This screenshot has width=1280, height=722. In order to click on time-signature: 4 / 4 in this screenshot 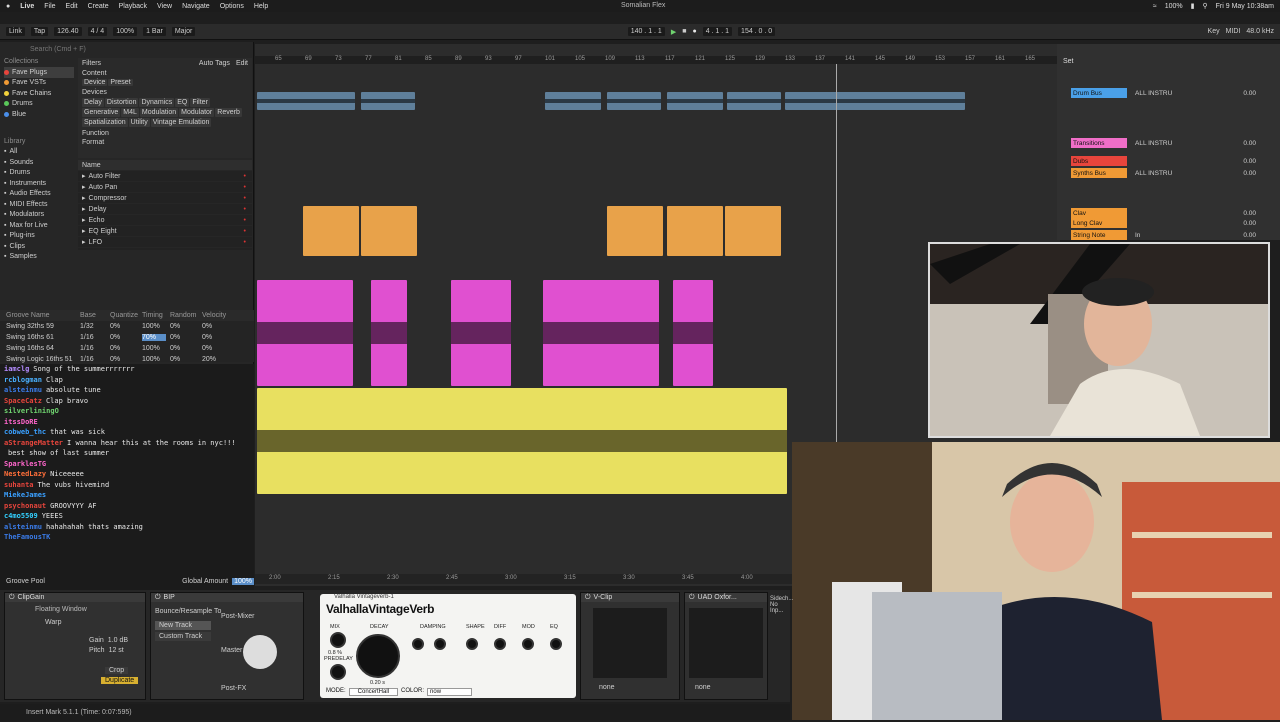, I will do `click(97, 31)`.